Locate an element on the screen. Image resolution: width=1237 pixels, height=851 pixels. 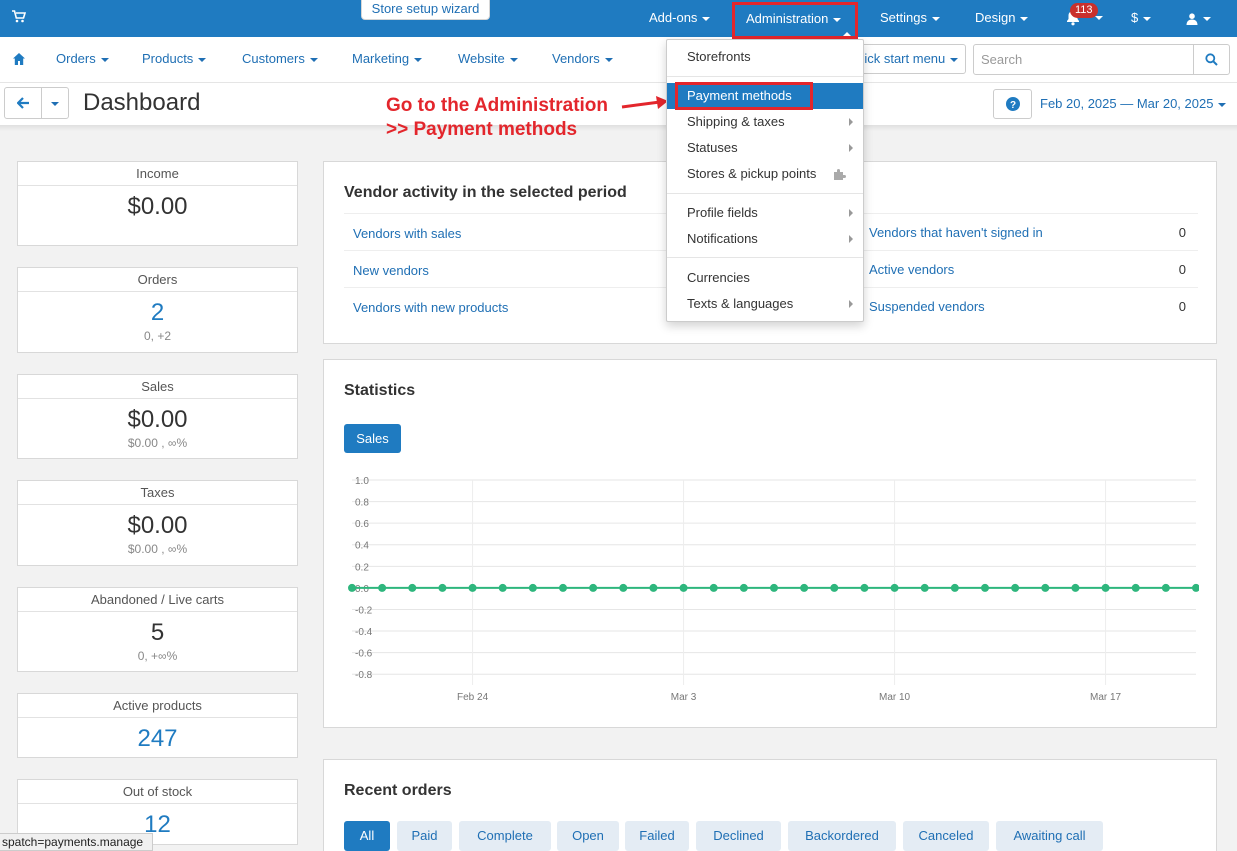
back-button is located at coordinates (23, 103).